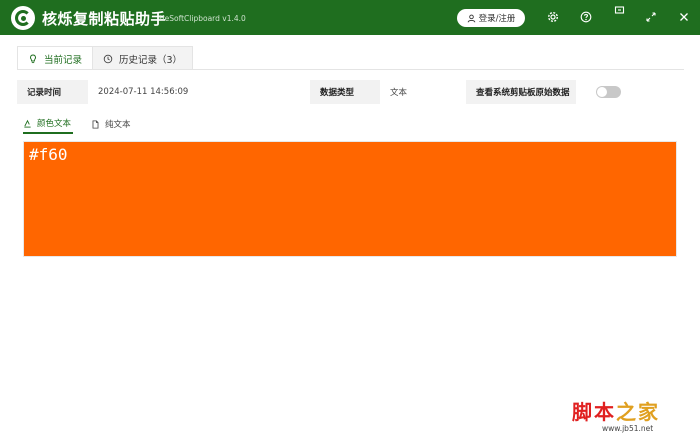 The image size is (700, 443). What do you see at coordinates (586, 17) in the screenshot?
I see `help-icon` at bounding box center [586, 17].